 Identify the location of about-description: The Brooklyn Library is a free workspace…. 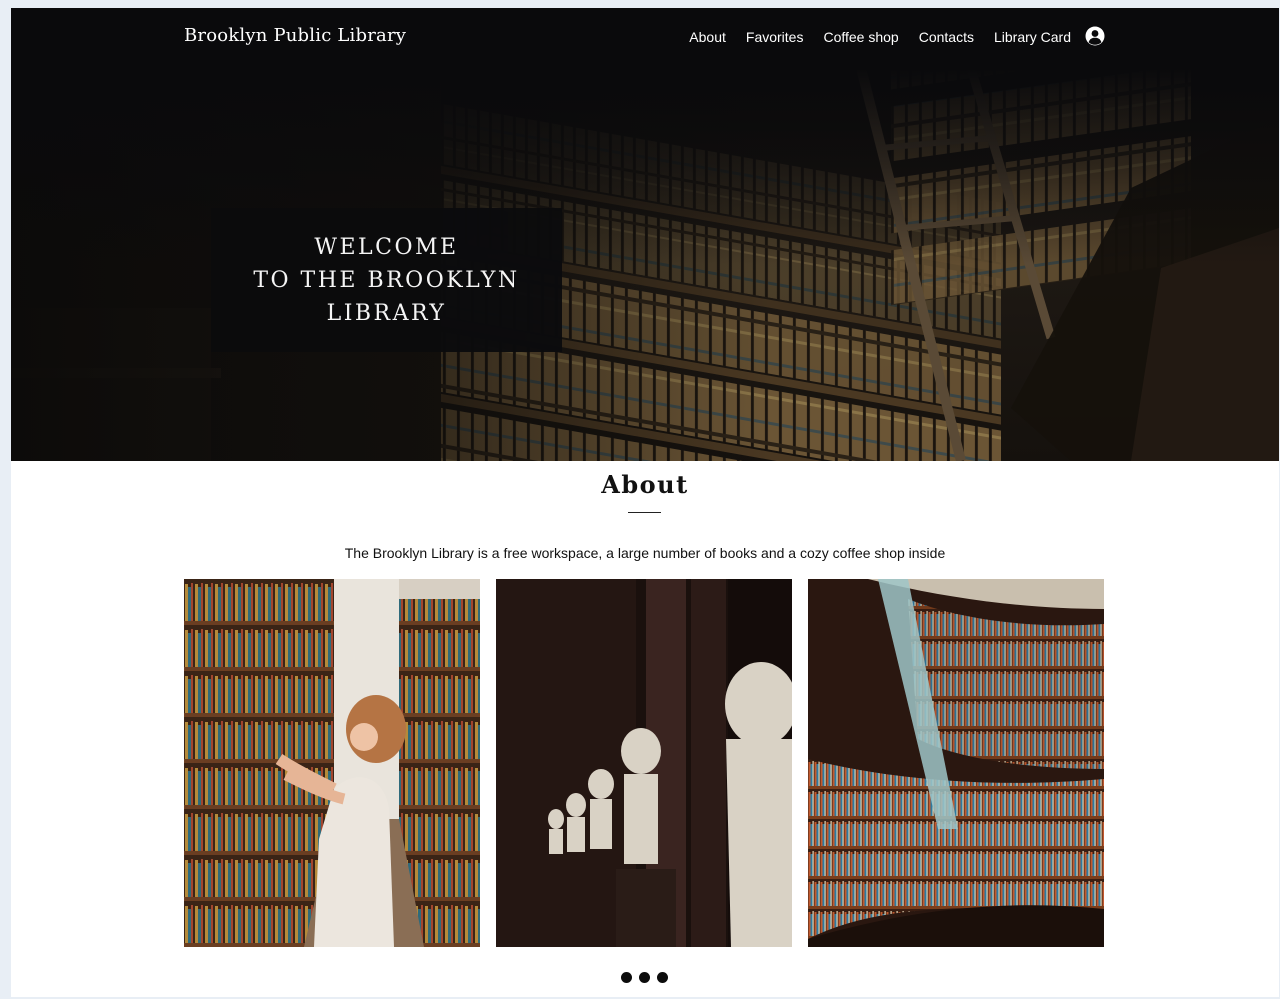
(645, 553).